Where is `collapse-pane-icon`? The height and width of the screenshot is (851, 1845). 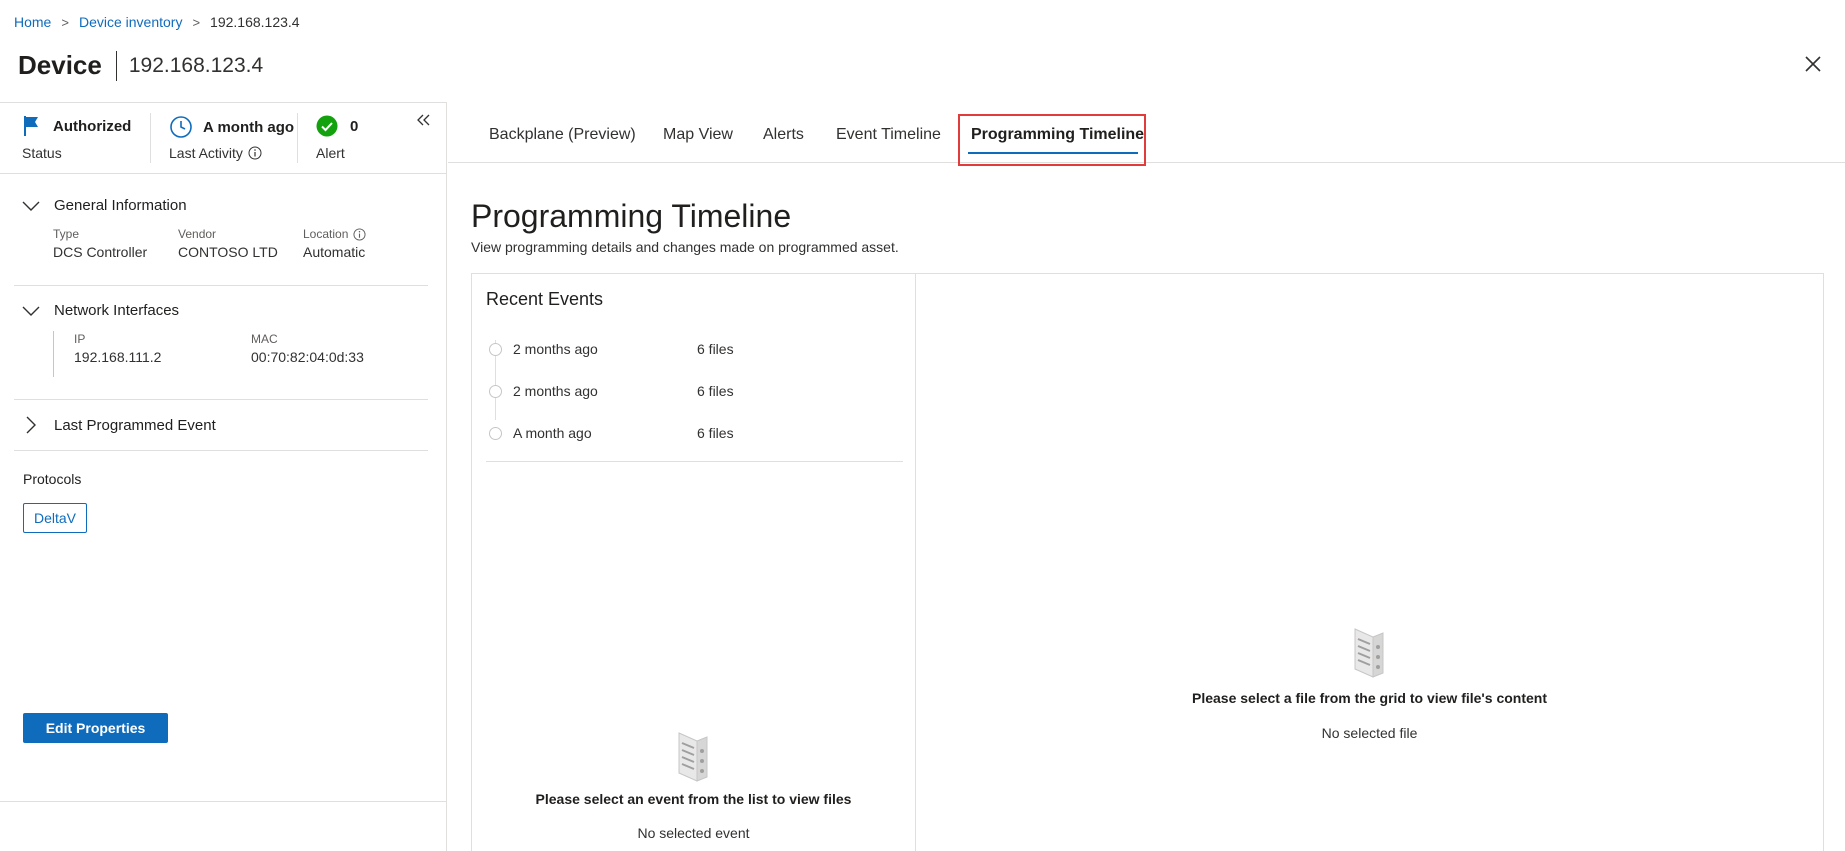
collapse-pane-icon is located at coordinates (424, 121).